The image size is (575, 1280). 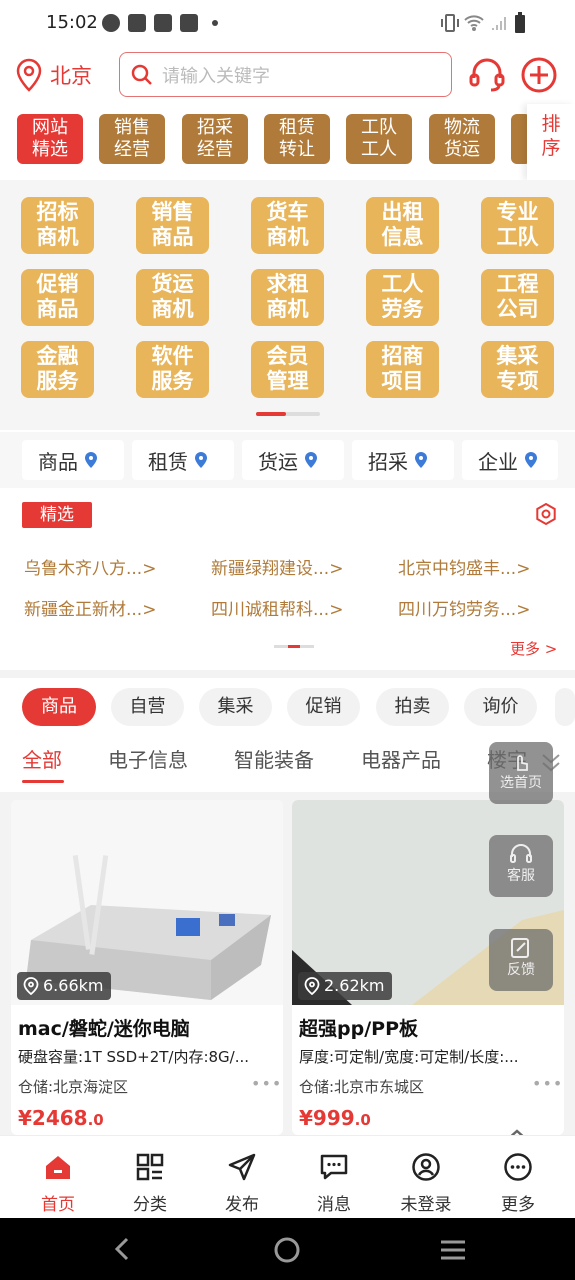 What do you see at coordinates (53, 75) in the screenshot?
I see `city-selector: 北京` at bounding box center [53, 75].